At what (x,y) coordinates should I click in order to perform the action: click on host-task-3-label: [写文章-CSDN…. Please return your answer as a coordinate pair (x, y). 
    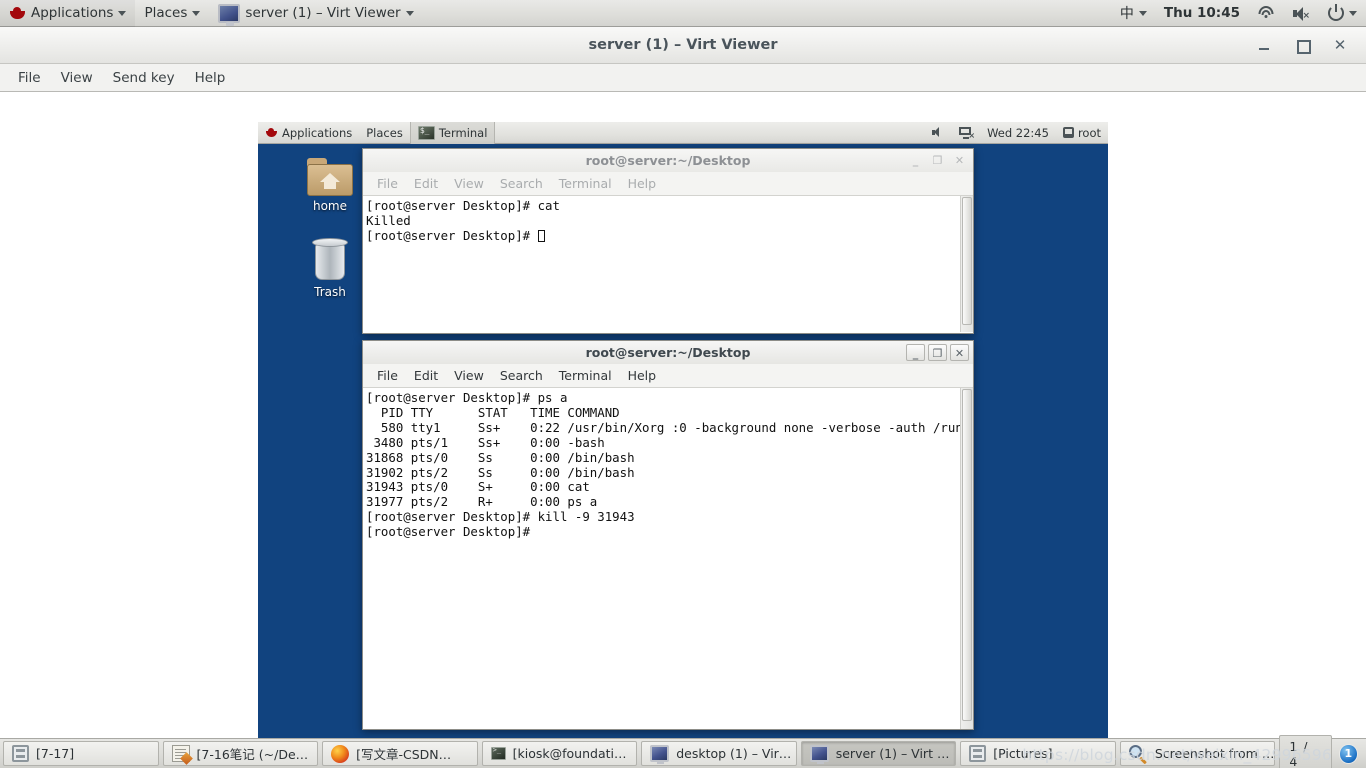
    Looking at the image, I should click on (404, 754).